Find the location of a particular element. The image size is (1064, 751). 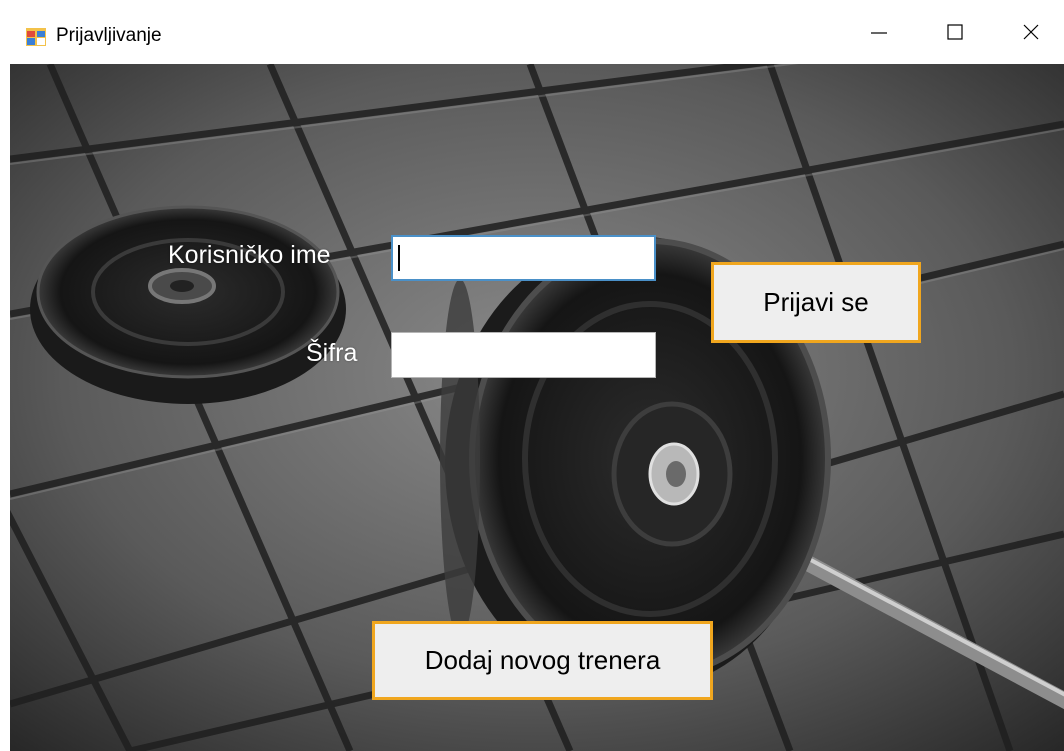

maximize-button is located at coordinates (955, 32).